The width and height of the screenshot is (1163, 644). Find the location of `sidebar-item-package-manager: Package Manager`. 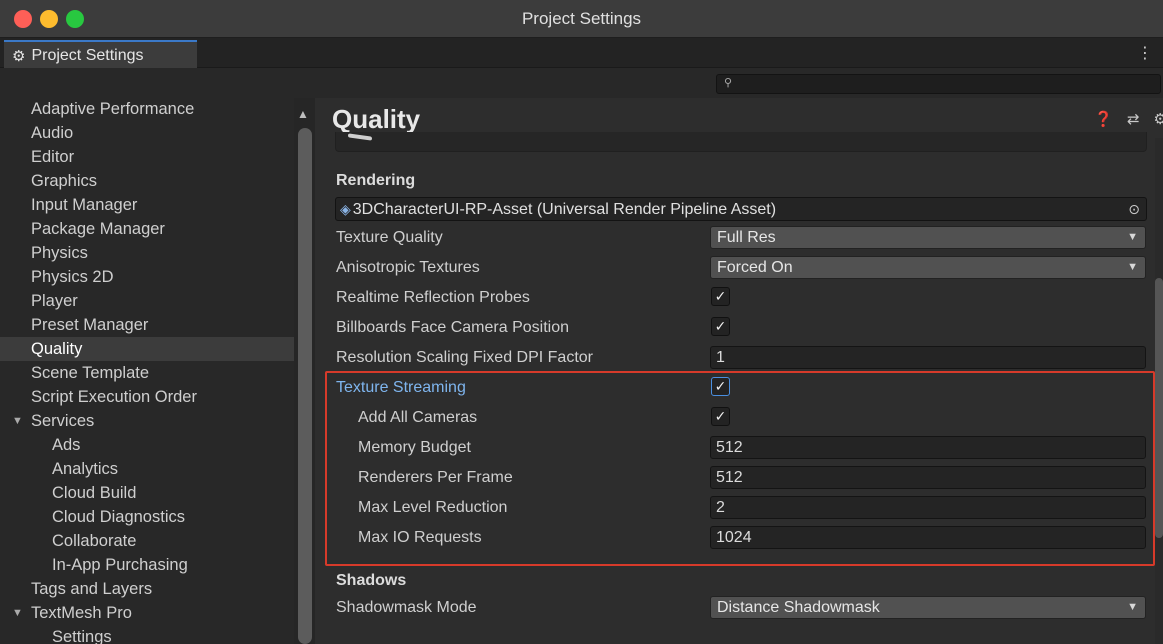

sidebar-item-package-manager: Package Manager is located at coordinates (147, 229).